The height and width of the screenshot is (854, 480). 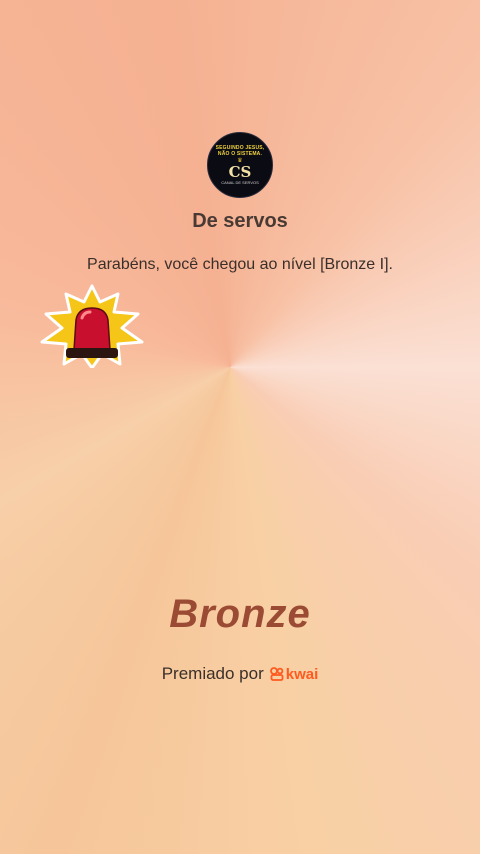 I want to click on kwai-logo: kwai, so click(x=294, y=674).